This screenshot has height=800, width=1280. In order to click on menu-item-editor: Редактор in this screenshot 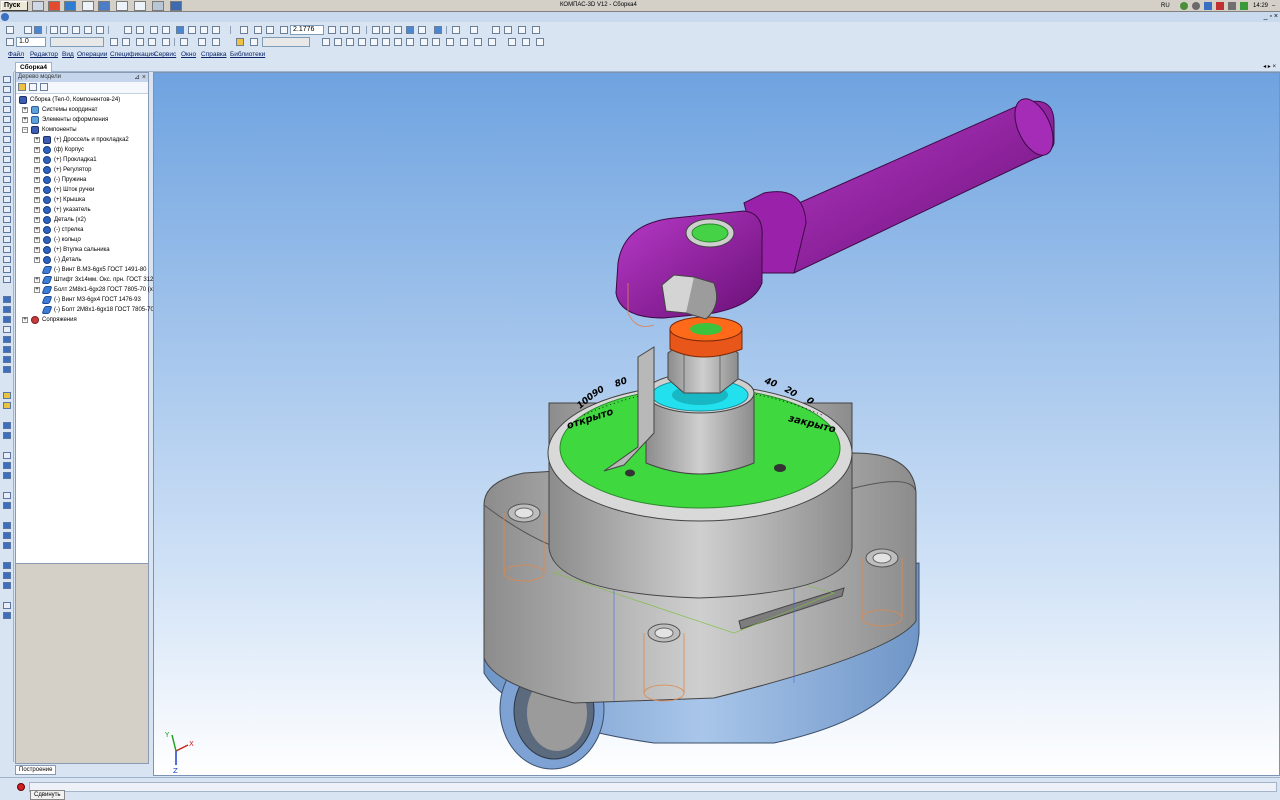, I will do `click(44, 55)`.